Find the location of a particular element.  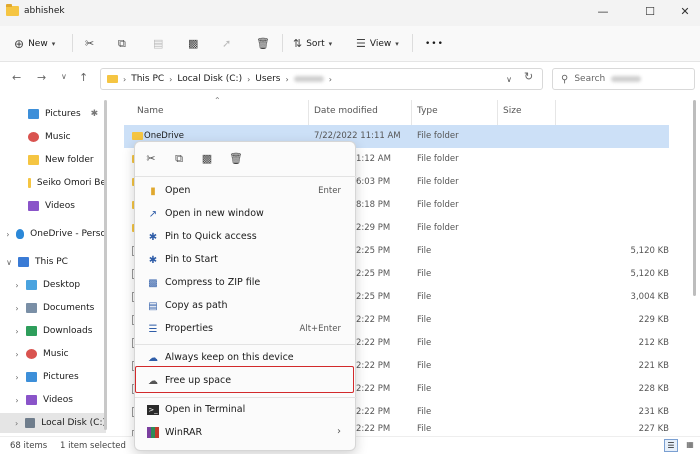

maximize-button: ☐ is located at coordinates (650, 12).